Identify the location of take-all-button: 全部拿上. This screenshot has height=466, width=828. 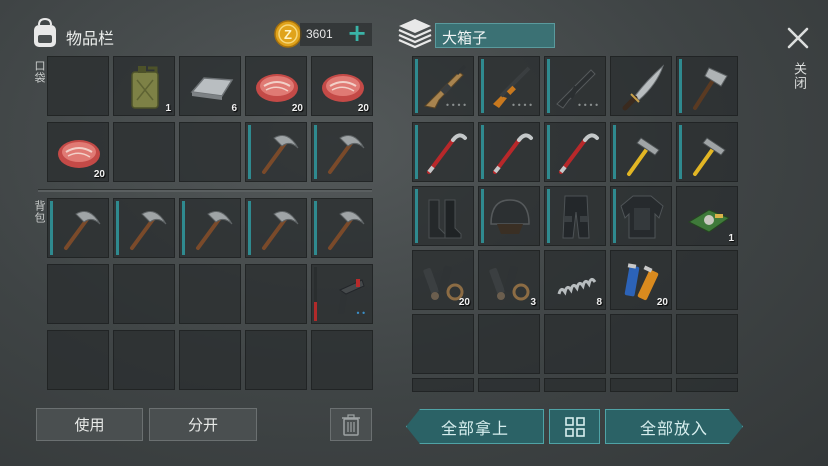
(475, 426).